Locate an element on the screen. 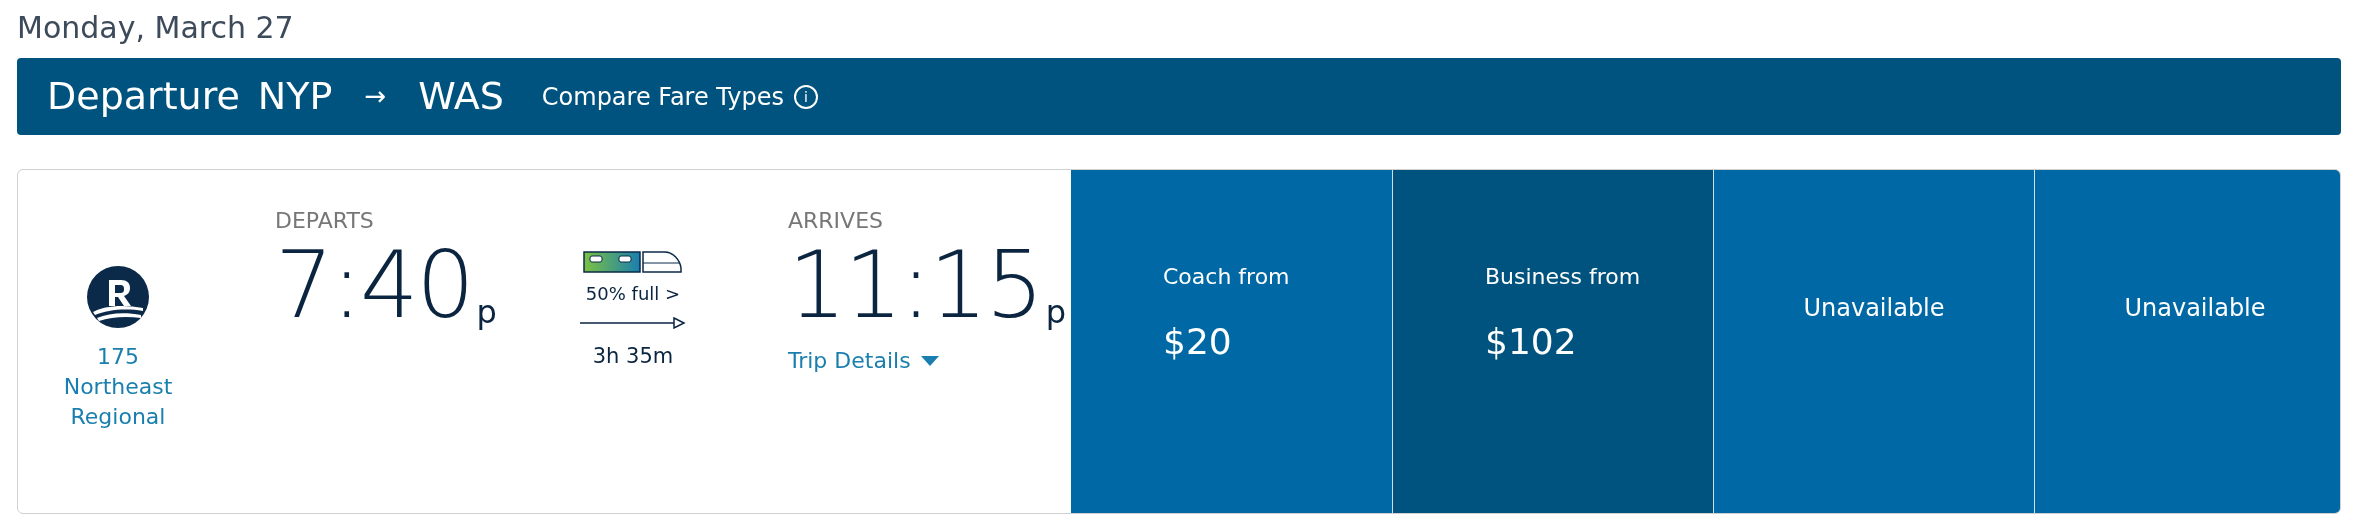  train-occupancy-icon is located at coordinates (633, 262).